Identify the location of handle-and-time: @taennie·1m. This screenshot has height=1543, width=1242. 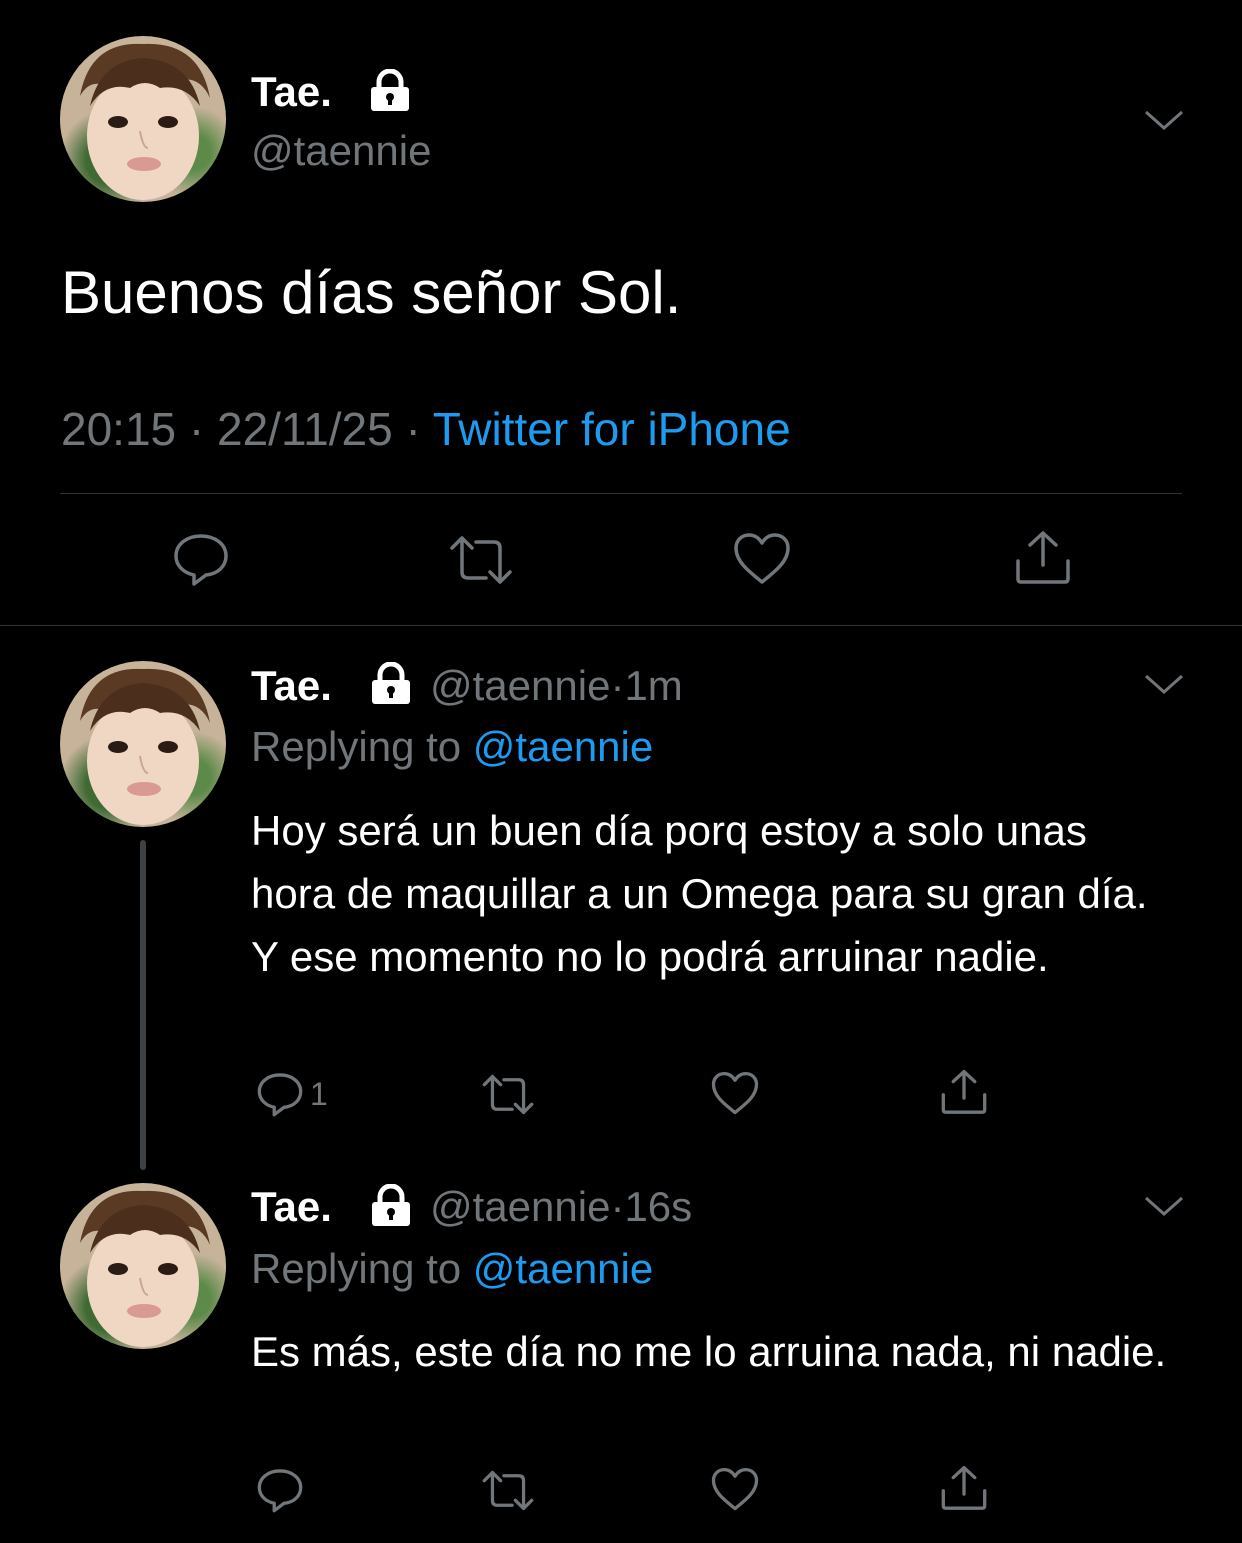
(556, 686).